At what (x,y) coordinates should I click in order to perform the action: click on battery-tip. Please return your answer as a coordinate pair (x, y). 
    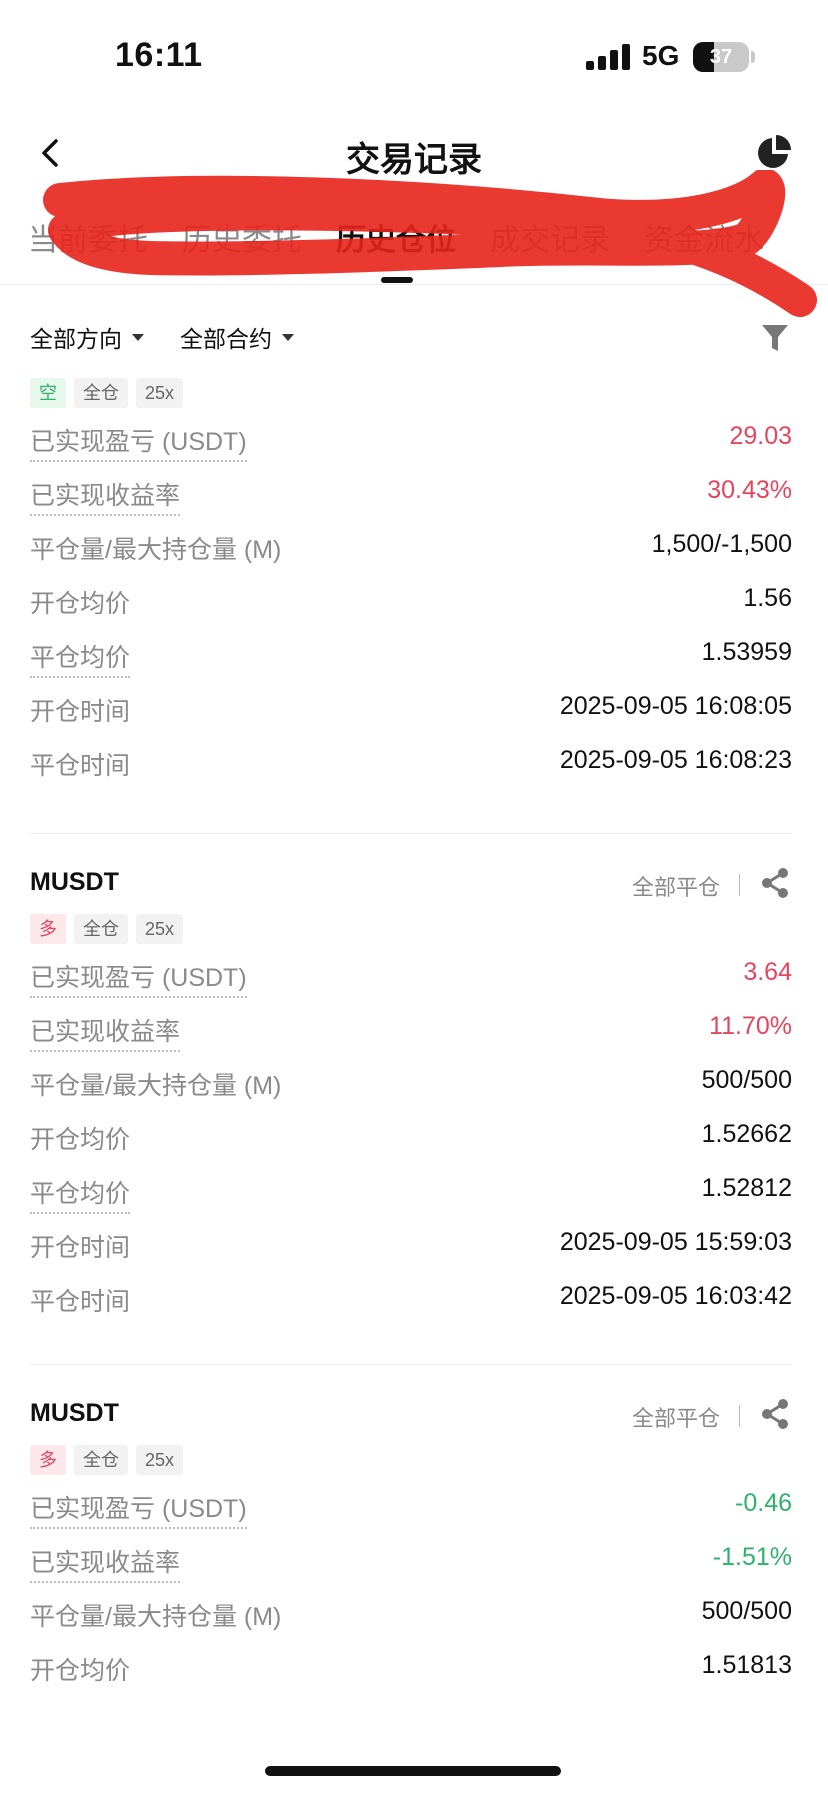
    Looking at the image, I should click on (753, 57).